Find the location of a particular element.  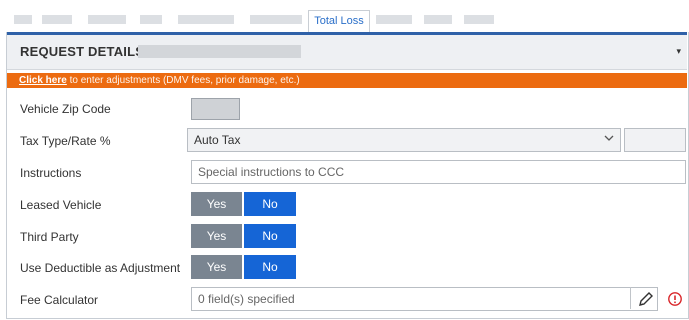

tab-bar: Total Loss is located at coordinates (344, 16).